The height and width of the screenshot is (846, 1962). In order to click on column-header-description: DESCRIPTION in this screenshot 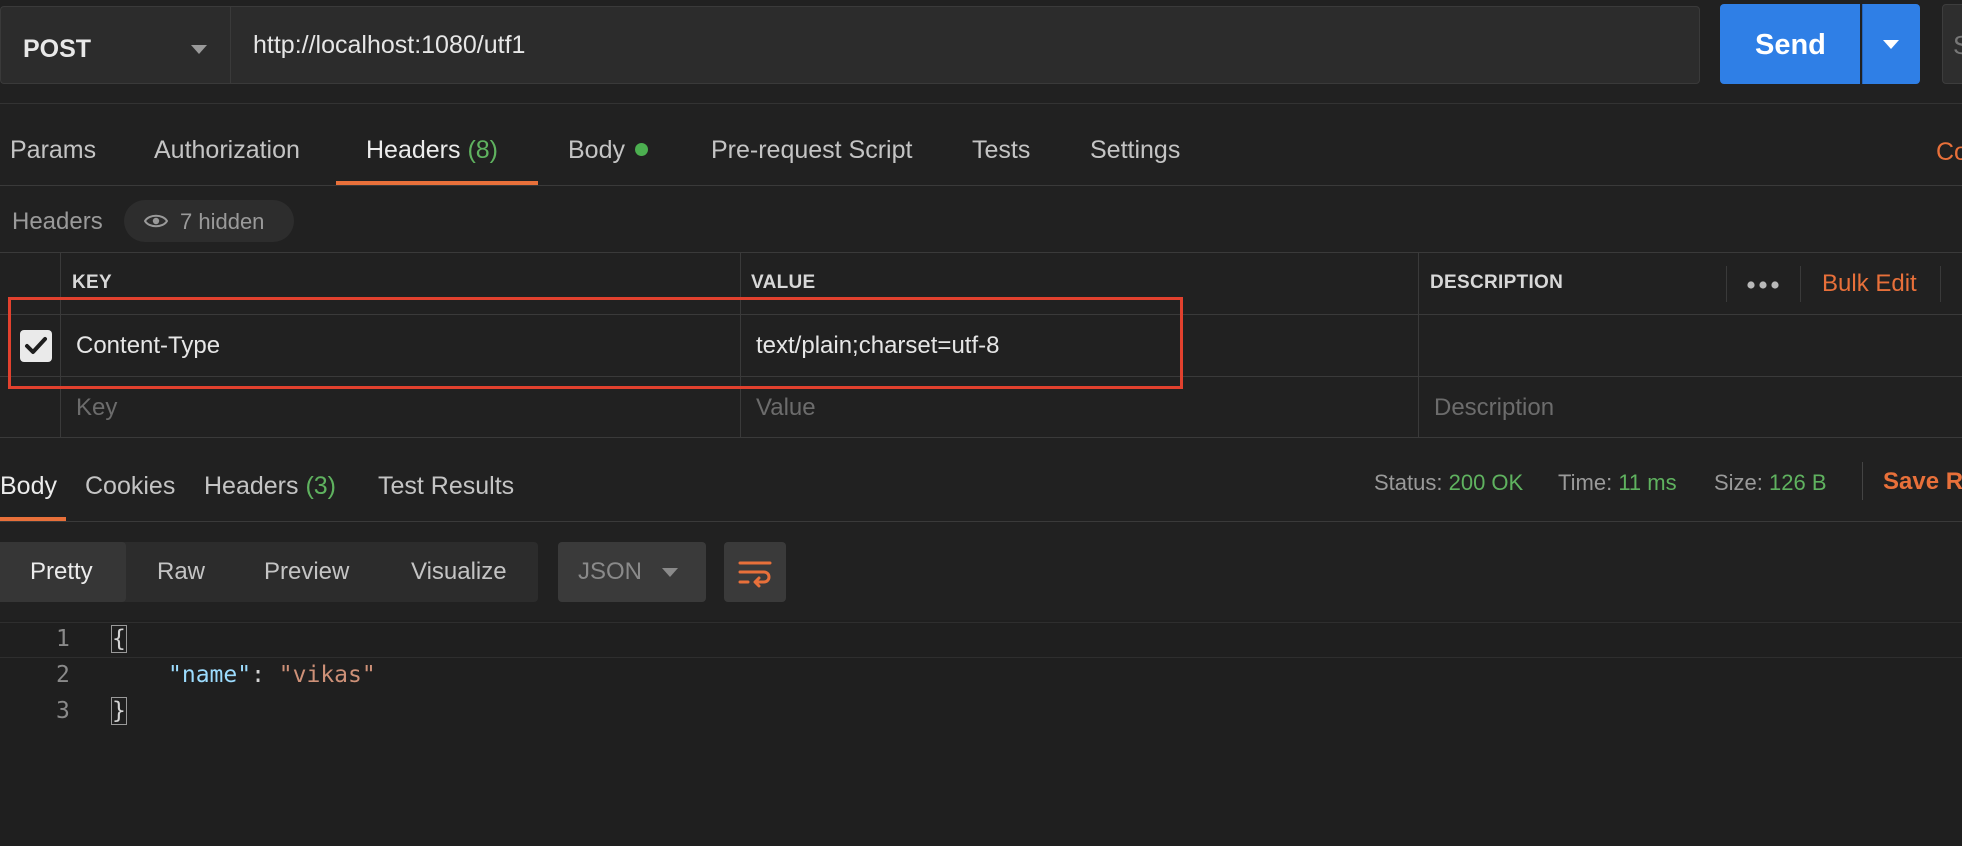, I will do `click(1497, 282)`.